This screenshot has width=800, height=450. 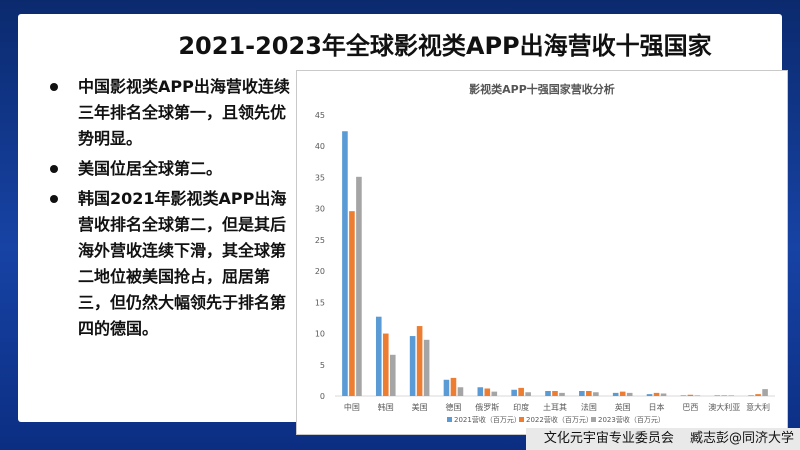 I want to click on x-tick-label: 日本, so click(x=657, y=407).